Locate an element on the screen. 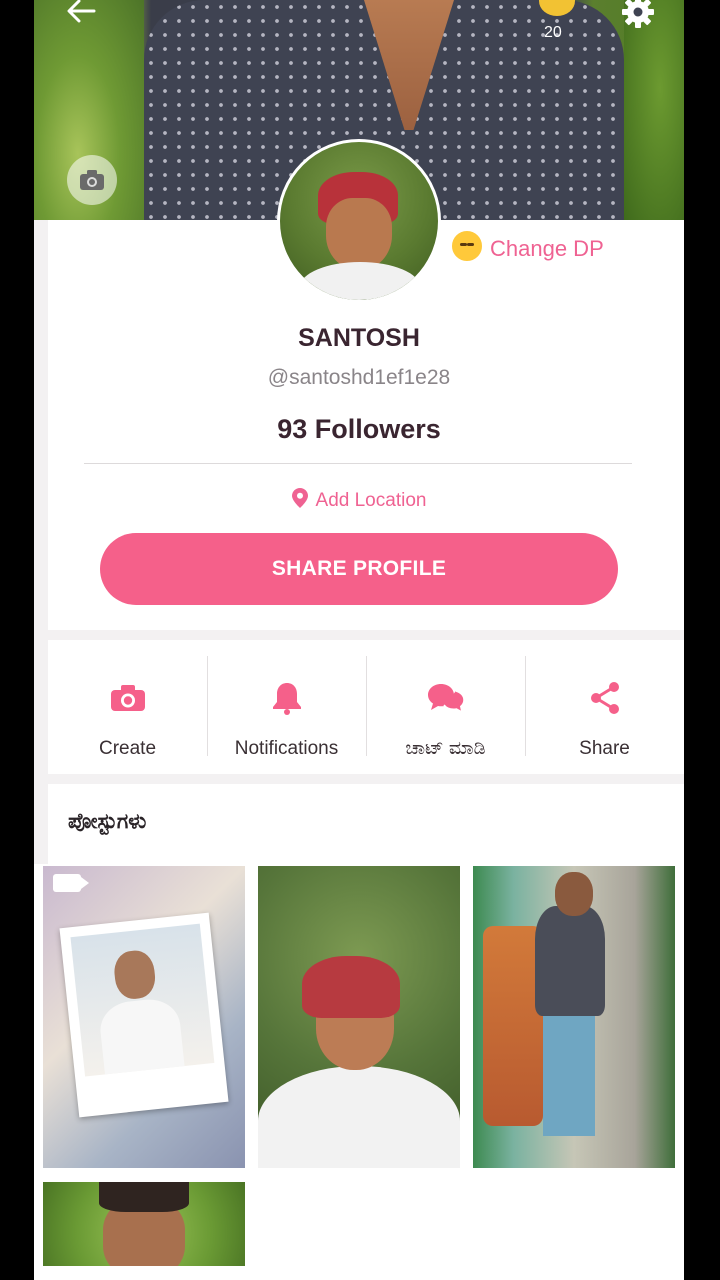  share-icon is located at coordinates (605, 698).